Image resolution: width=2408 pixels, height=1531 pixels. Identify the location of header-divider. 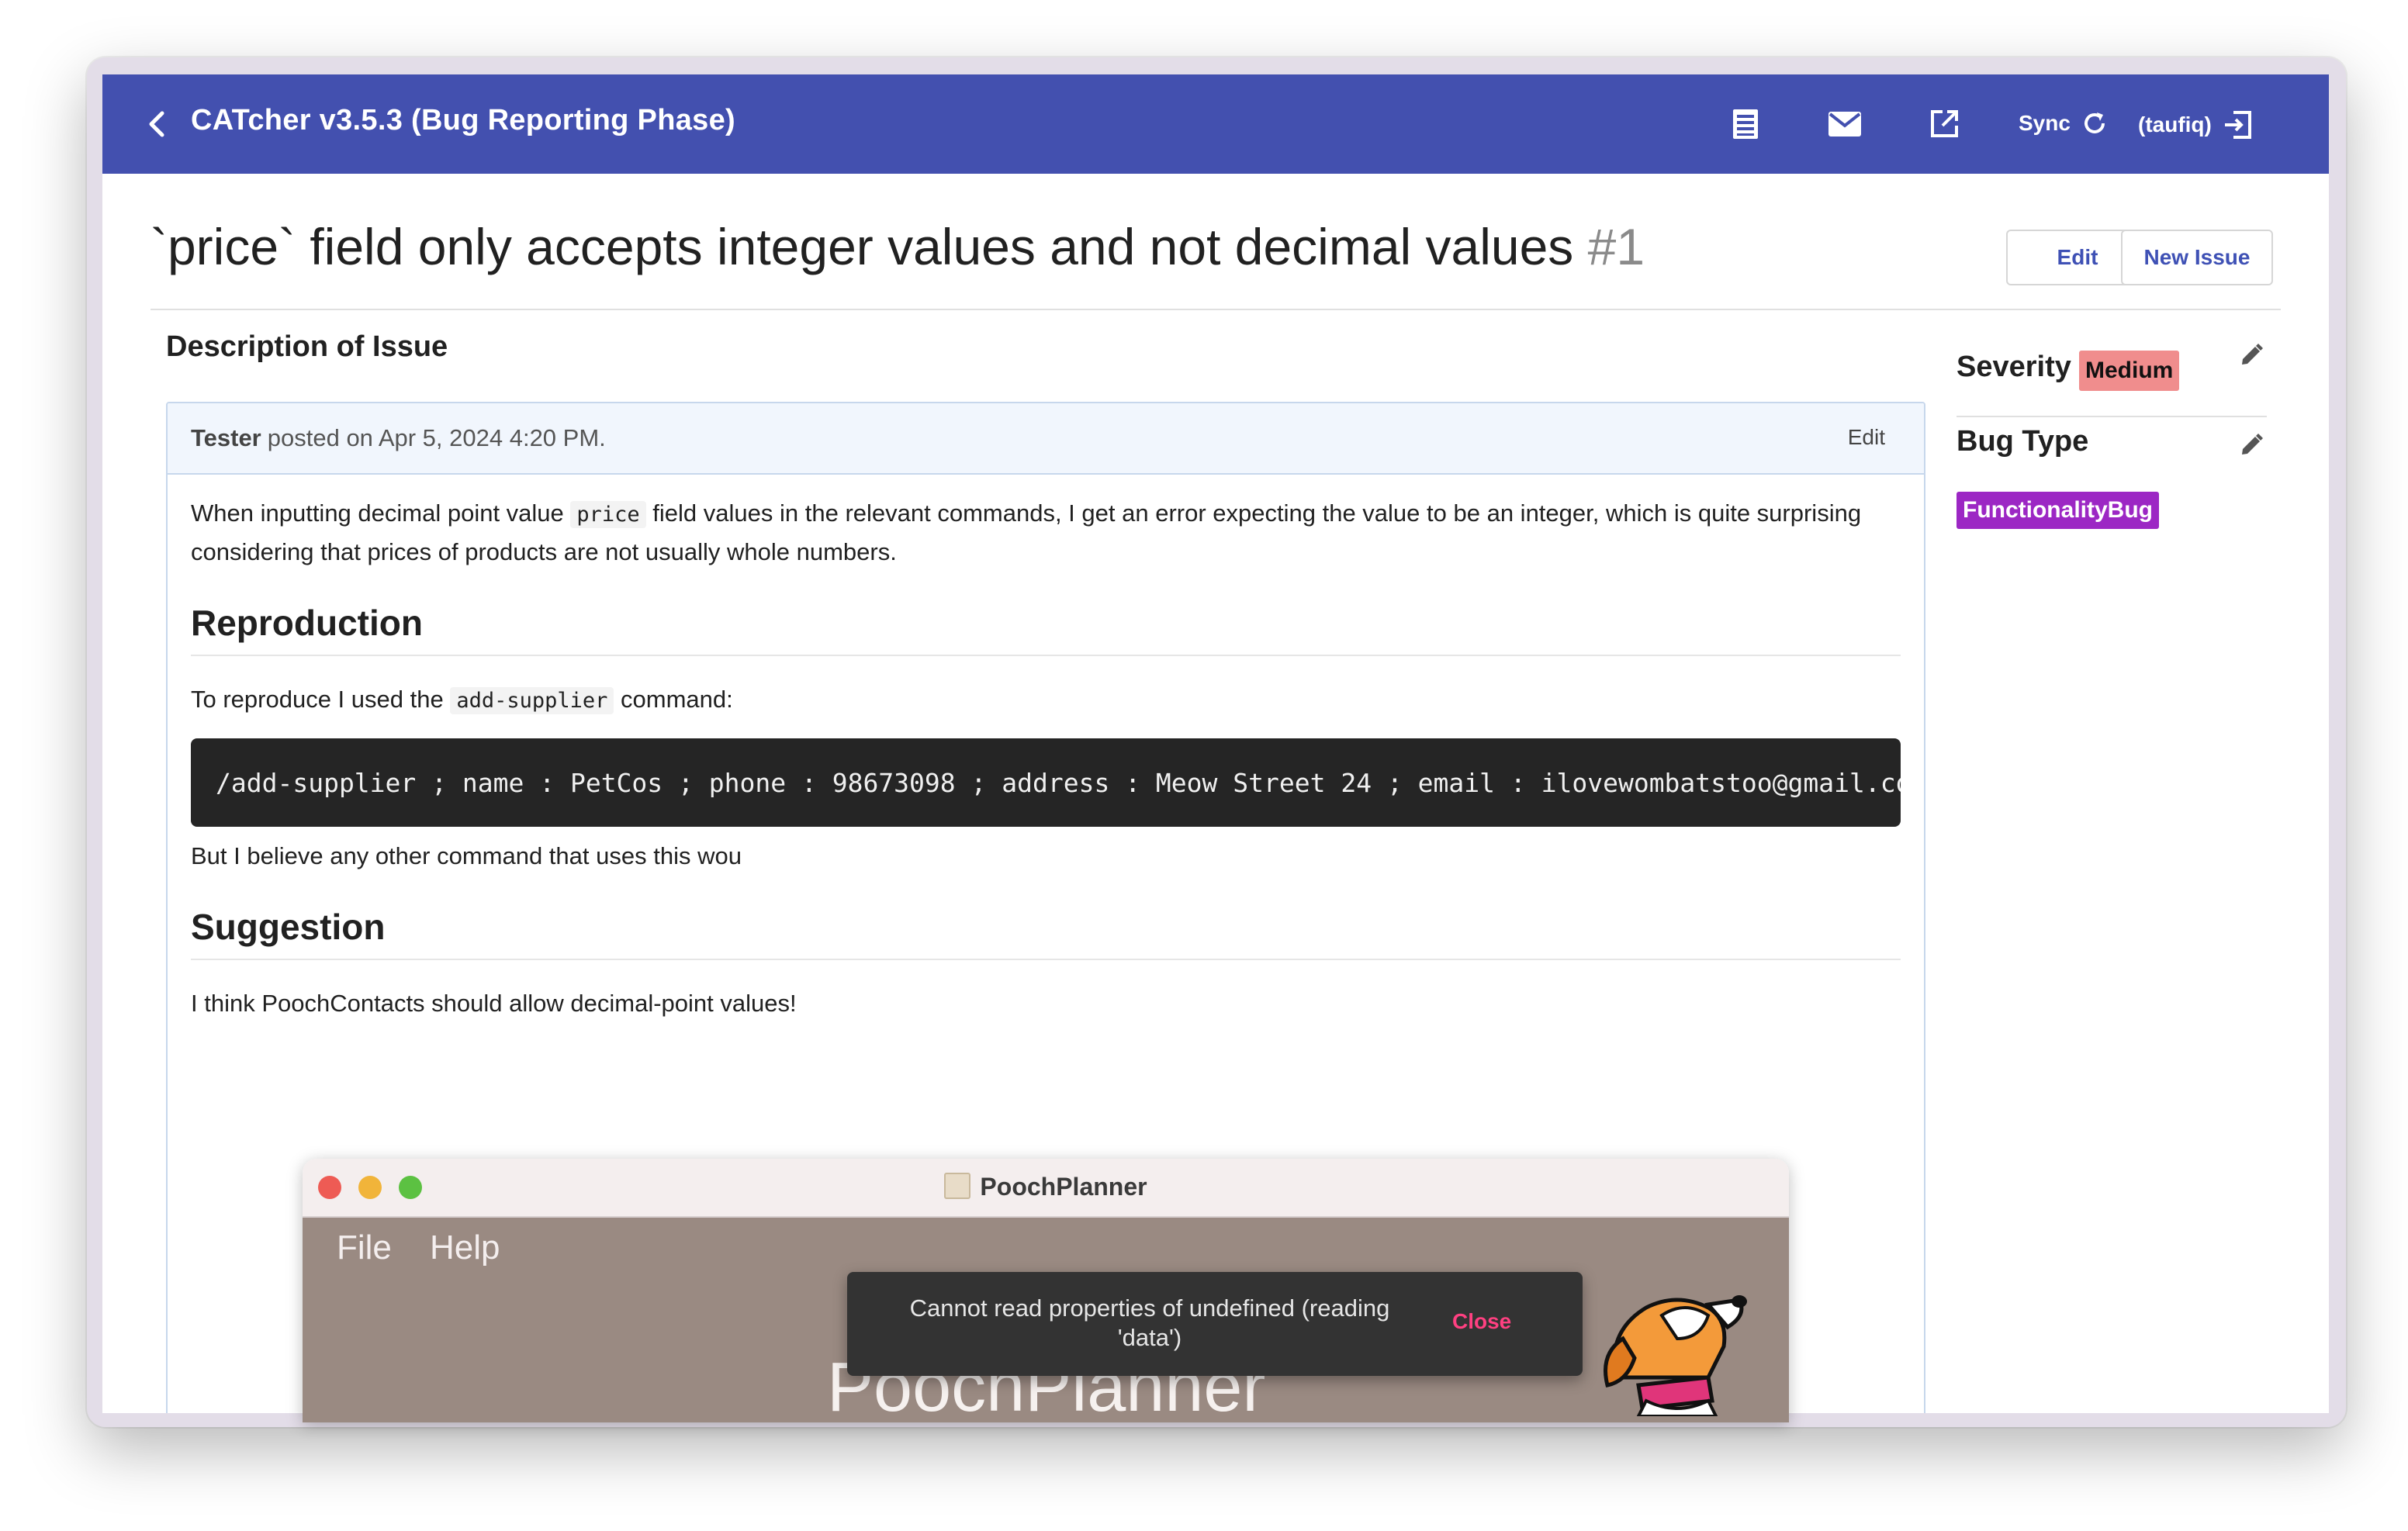
(1215, 309).